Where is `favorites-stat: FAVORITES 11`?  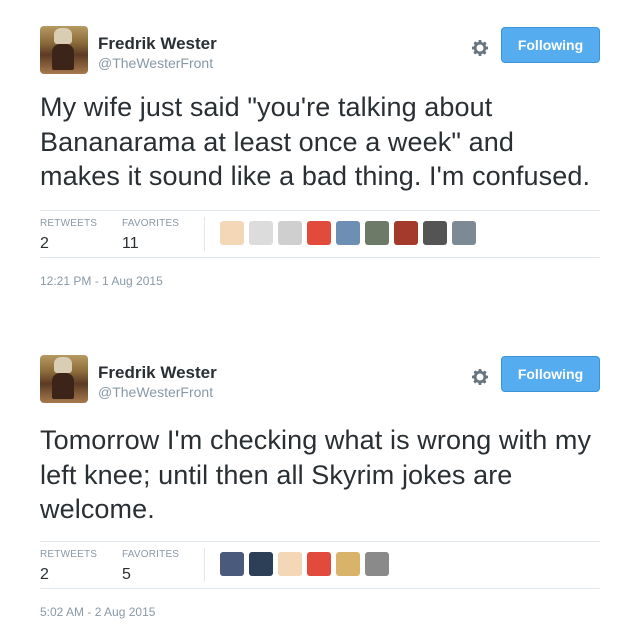 favorites-stat: FAVORITES 11 is located at coordinates (150, 235).